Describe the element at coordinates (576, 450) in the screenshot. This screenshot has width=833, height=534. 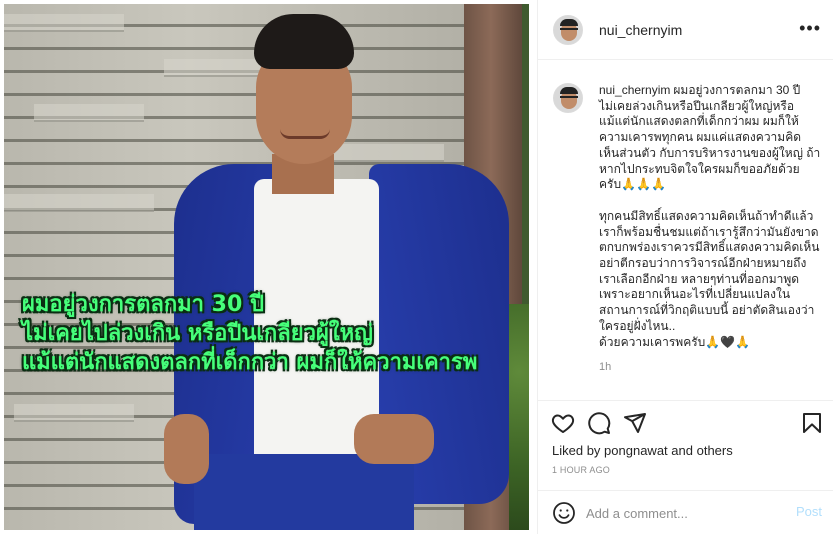
I see `likes-prefix: Liked by` at that location.